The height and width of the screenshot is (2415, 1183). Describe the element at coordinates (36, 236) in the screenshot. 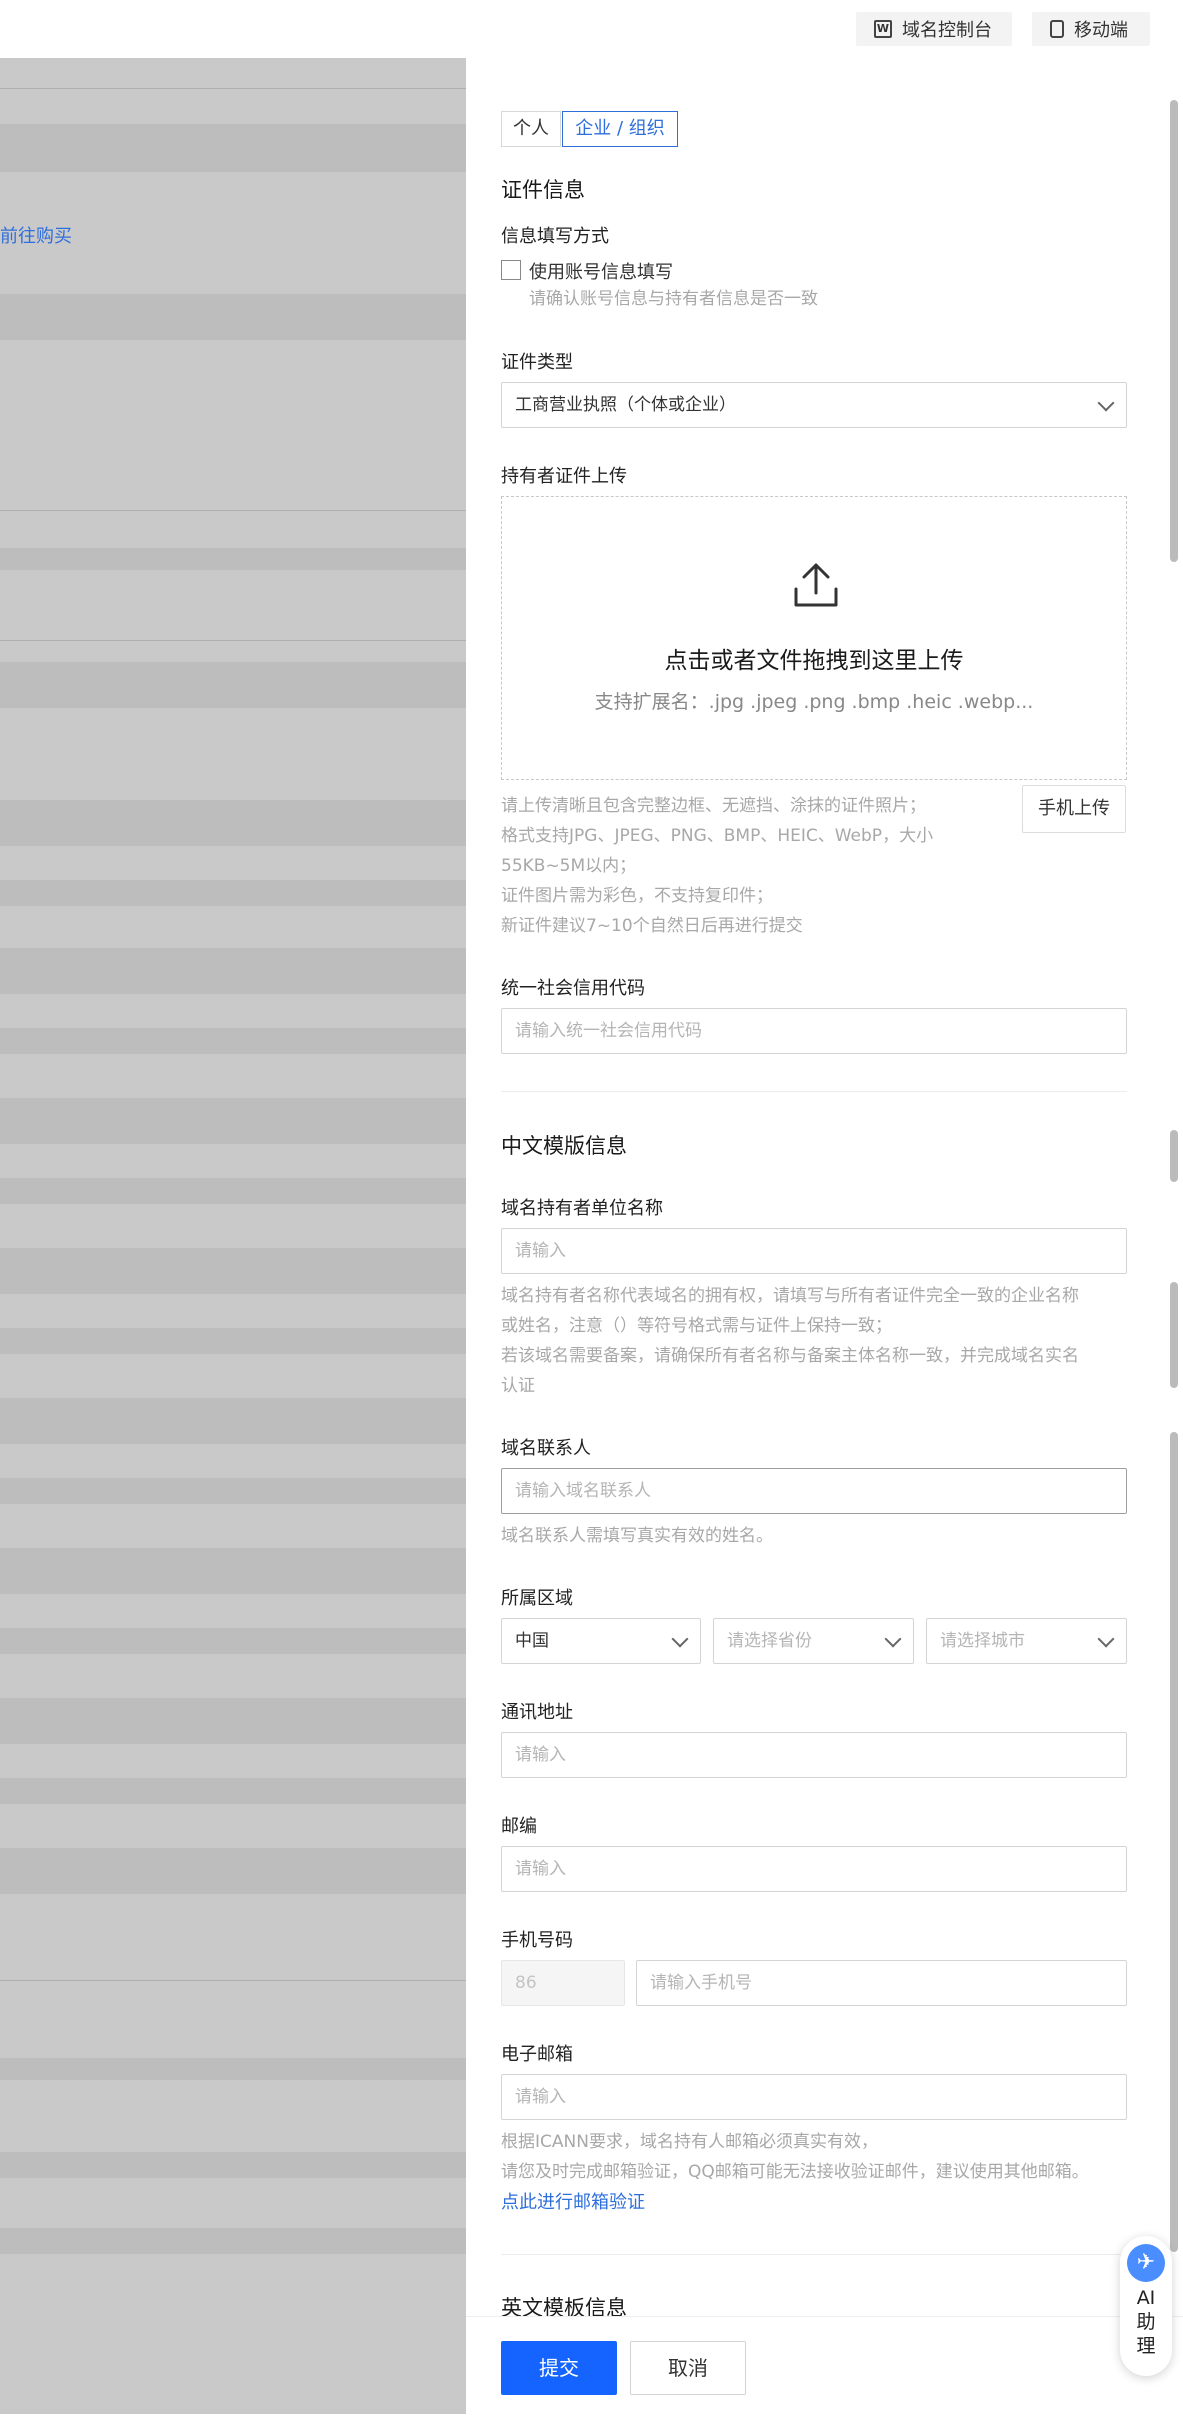

I see `goto-buy-link: 前往购买` at that location.